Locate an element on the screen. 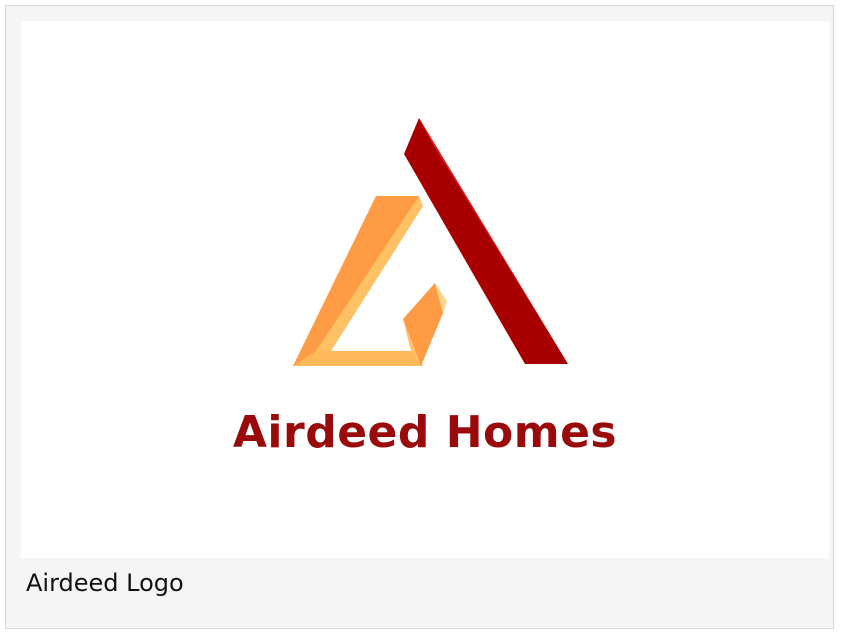 This screenshot has height=632, width=841. triangle-house-icon is located at coordinates (430, 242).